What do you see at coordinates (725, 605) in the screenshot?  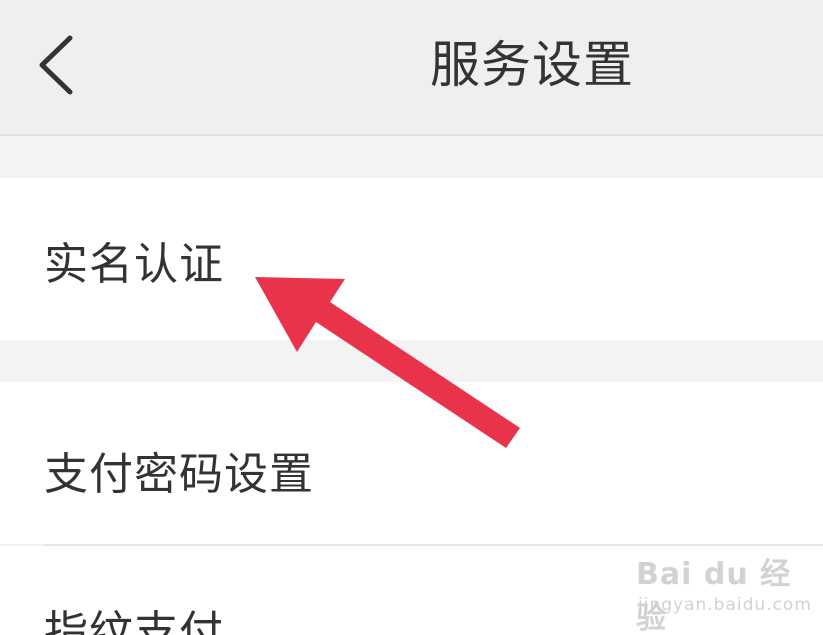 I see `watermark-url: jingyan.baidu.com` at bounding box center [725, 605].